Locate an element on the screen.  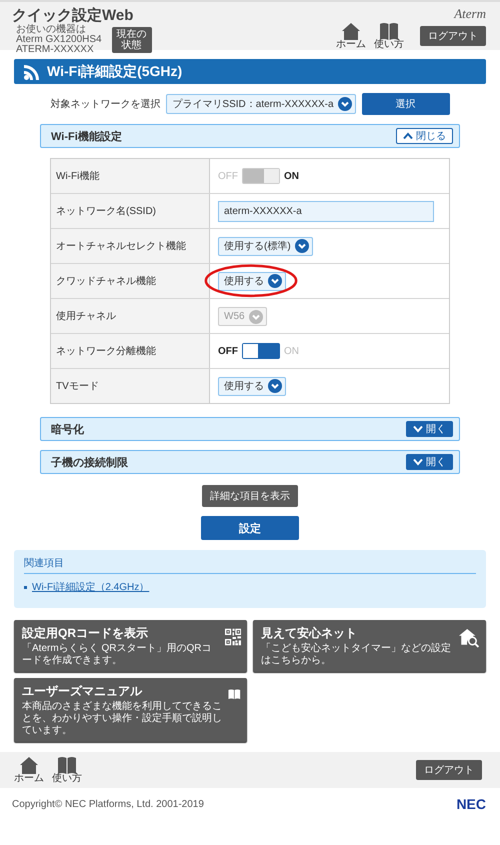
shortcut-card: 設定用QRコードを表示 「Atermらくらく QRスタート」用のQRコードを作成できます。 is located at coordinates (130, 646).